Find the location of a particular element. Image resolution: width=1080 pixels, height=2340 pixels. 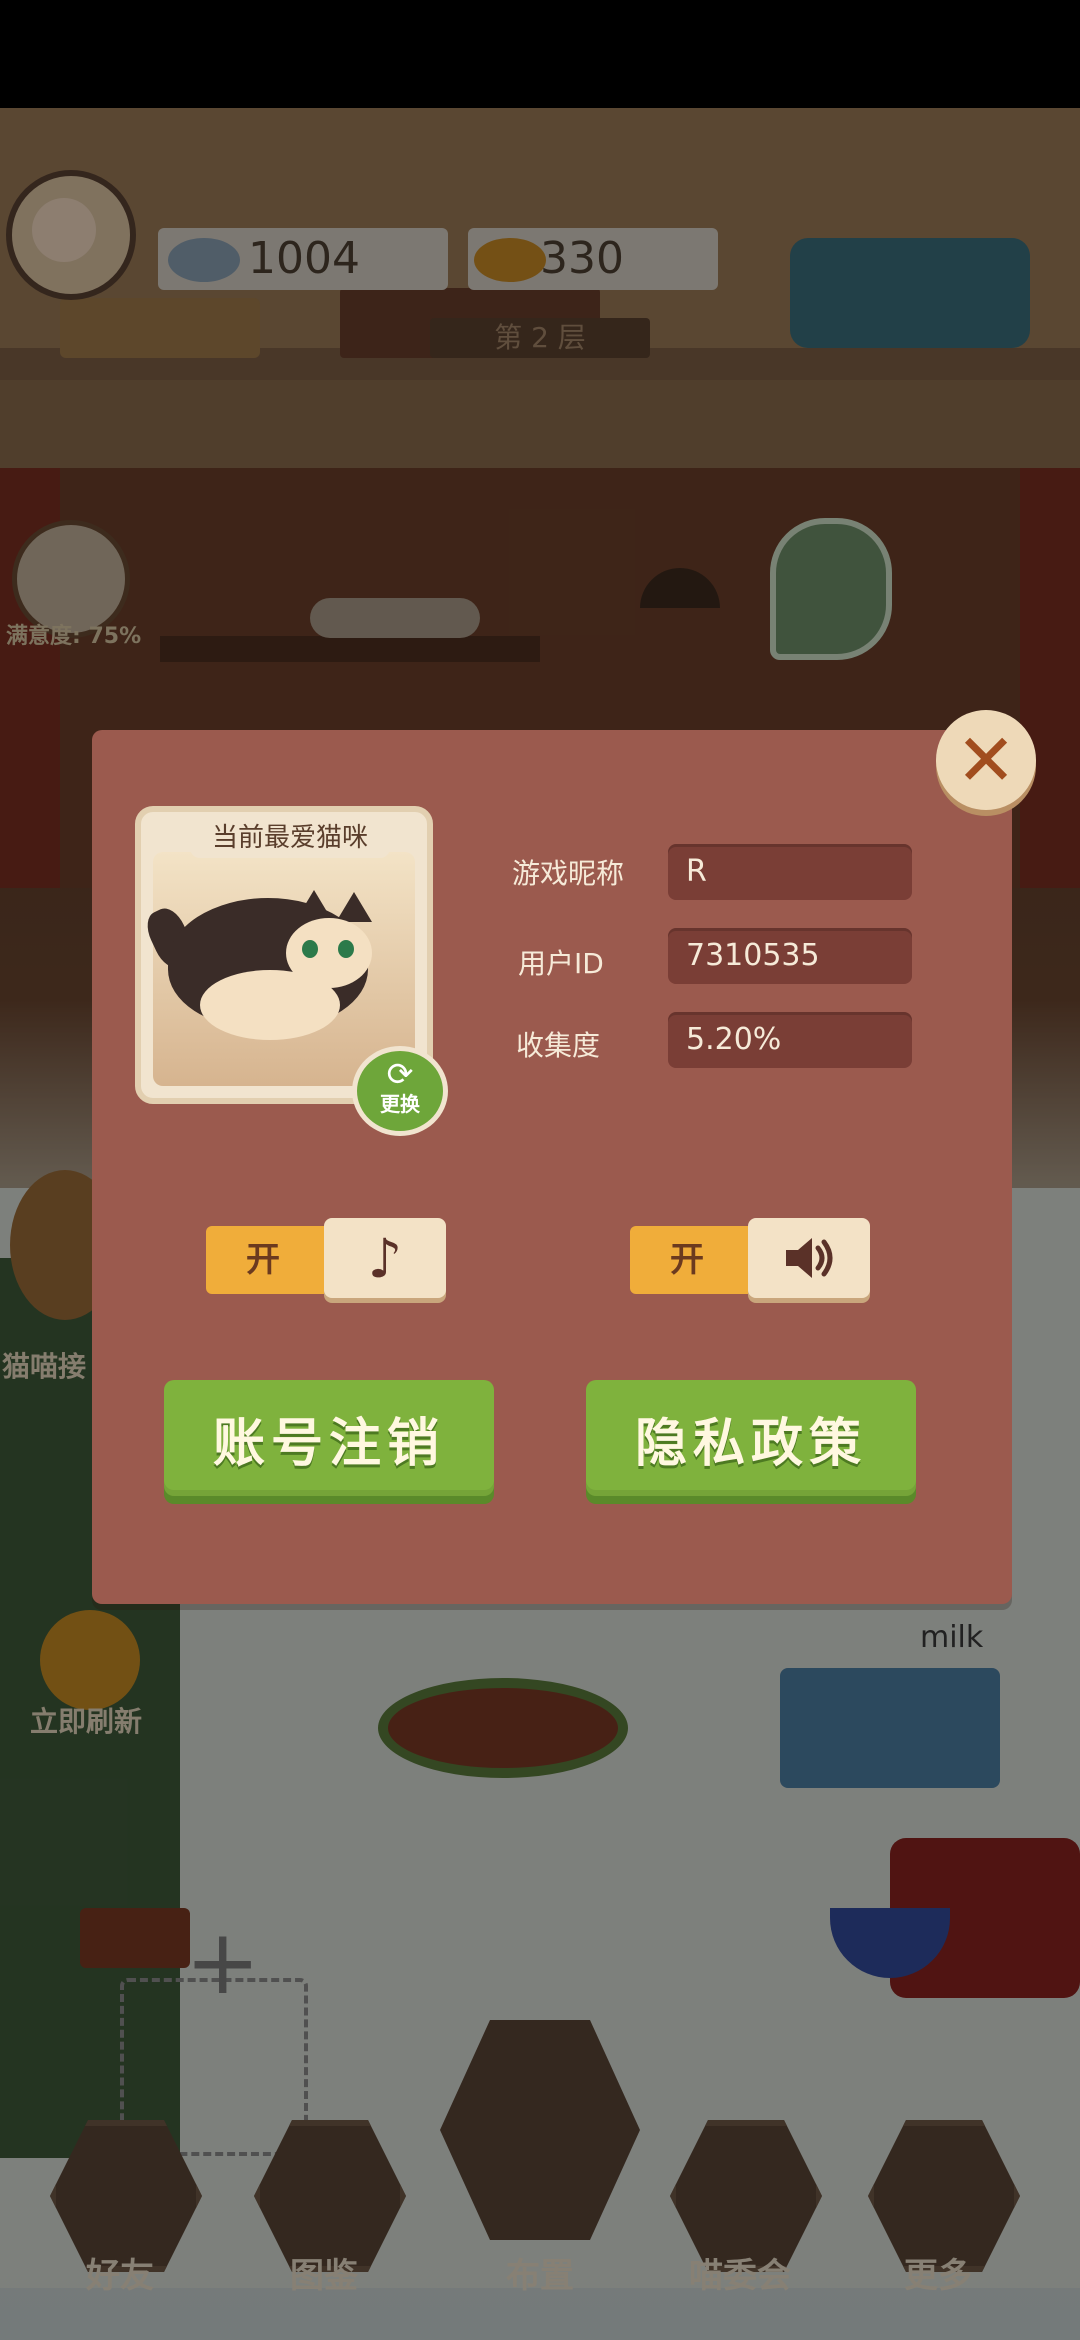

privacy-policy-button: 隐私政策 is located at coordinates (751, 1438).